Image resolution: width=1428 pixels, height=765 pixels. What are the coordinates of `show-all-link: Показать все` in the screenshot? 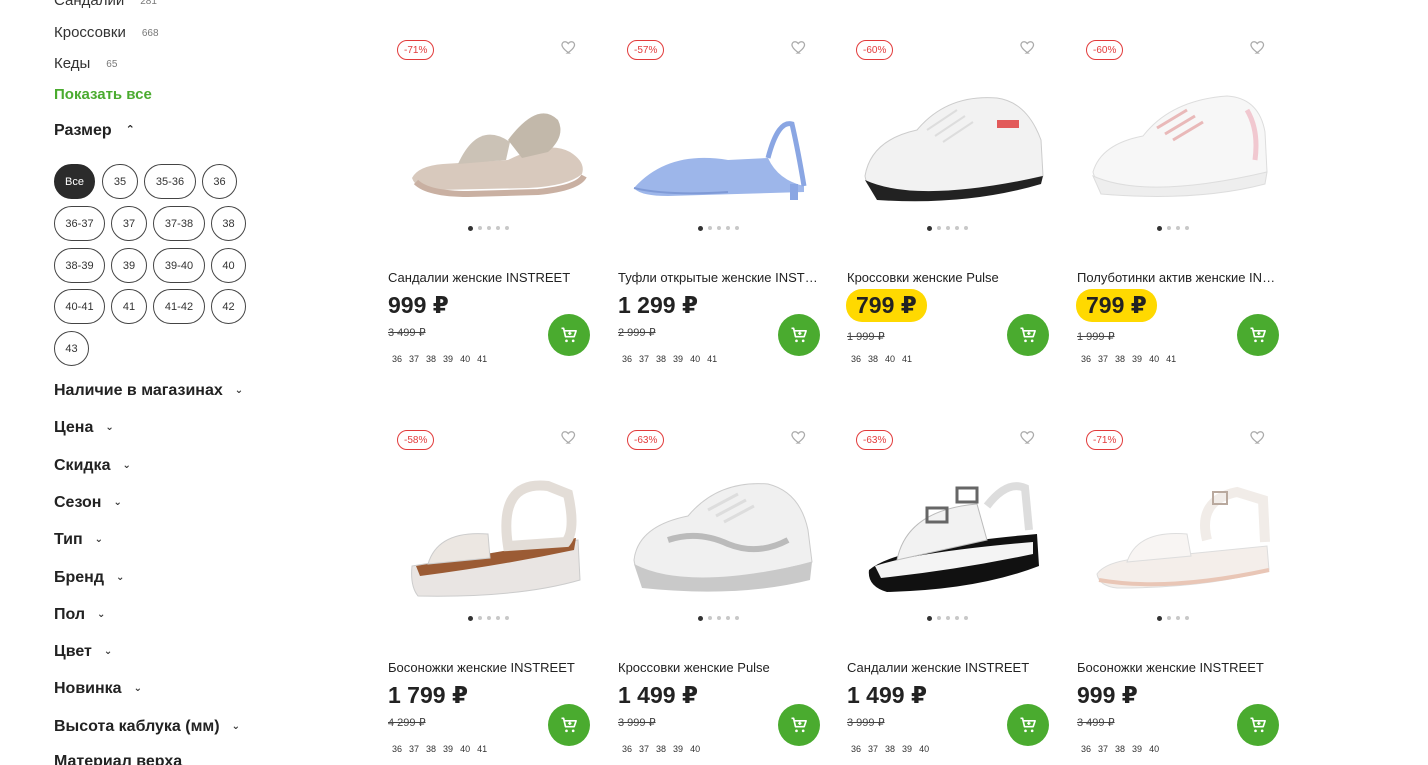 It's located at (103, 94).